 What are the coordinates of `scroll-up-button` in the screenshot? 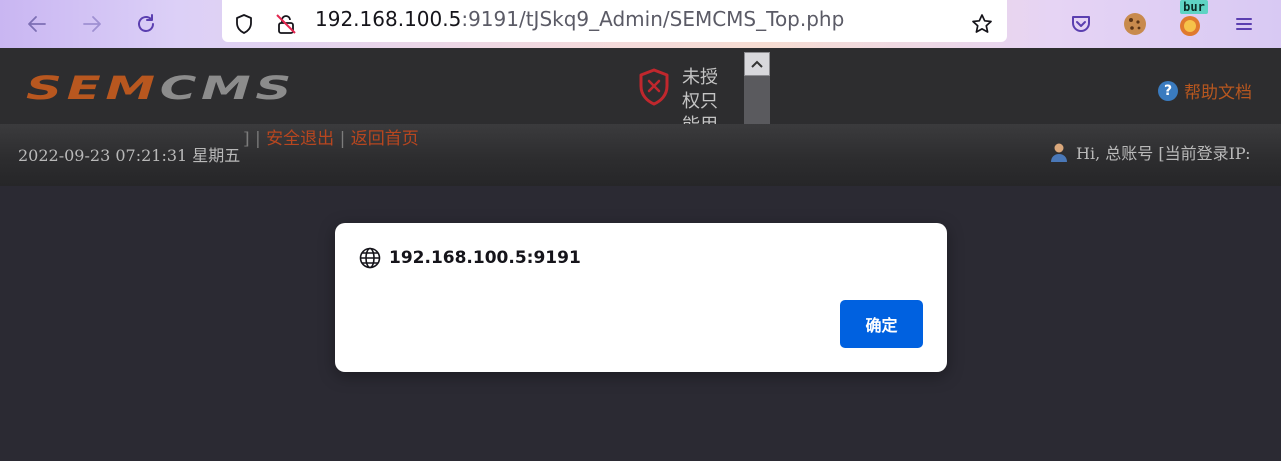 It's located at (757, 64).